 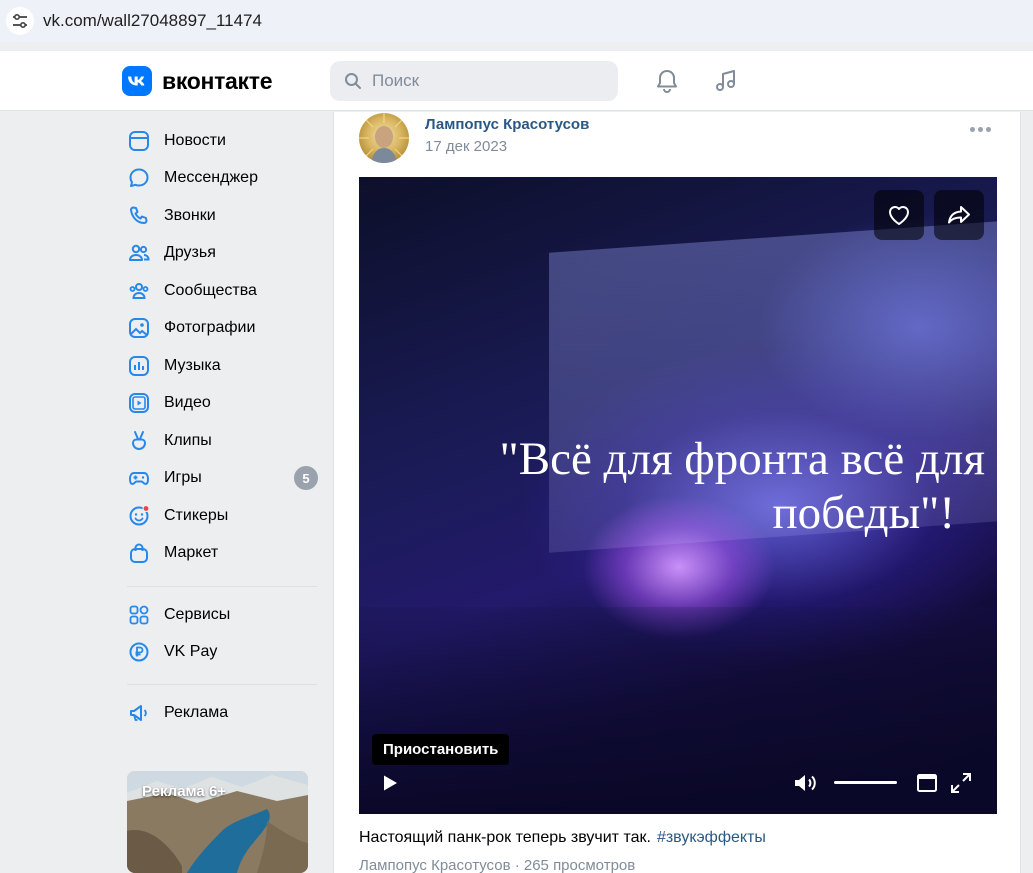 What do you see at coordinates (183, 477) in the screenshot?
I see `sidebar-item-label: Игры` at bounding box center [183, 477].